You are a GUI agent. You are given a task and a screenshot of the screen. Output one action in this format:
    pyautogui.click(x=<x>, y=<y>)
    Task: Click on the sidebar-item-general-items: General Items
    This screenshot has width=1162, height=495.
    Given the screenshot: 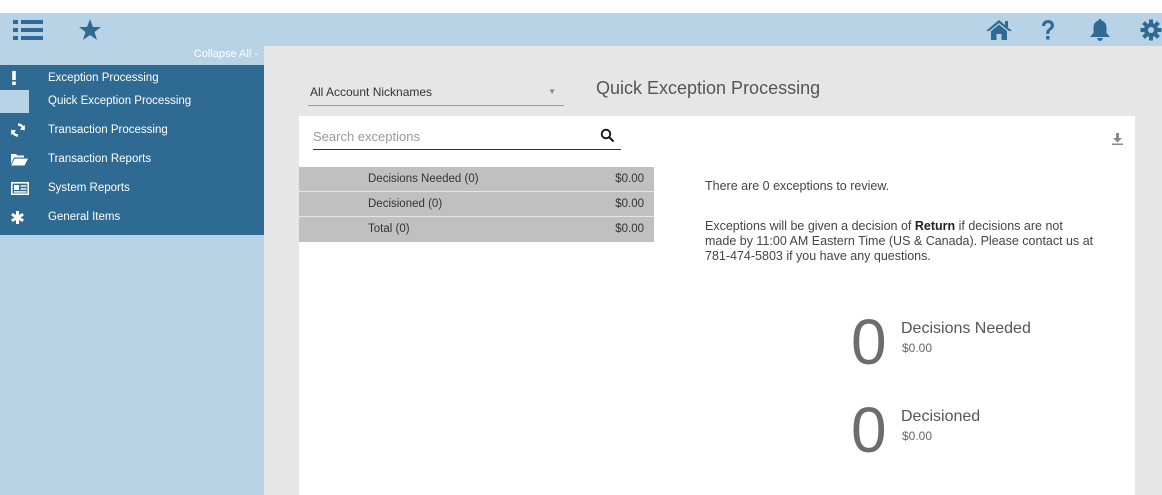 What is the action you would take?
    pyautogui.click(x=132, y=217)
    